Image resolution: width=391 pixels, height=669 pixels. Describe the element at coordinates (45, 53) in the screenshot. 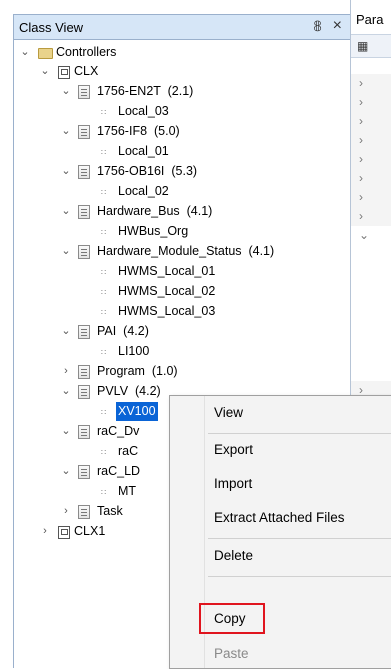

I see `folder-icon` at that location.